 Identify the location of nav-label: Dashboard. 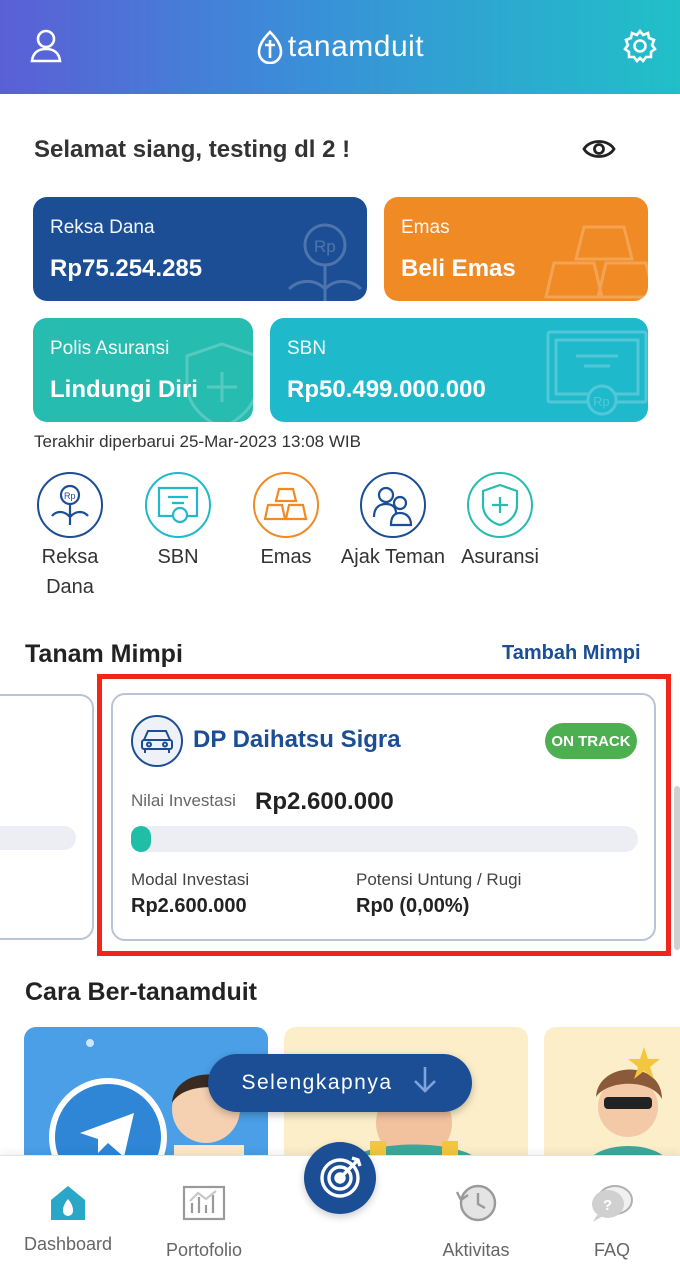
(68, 1244).